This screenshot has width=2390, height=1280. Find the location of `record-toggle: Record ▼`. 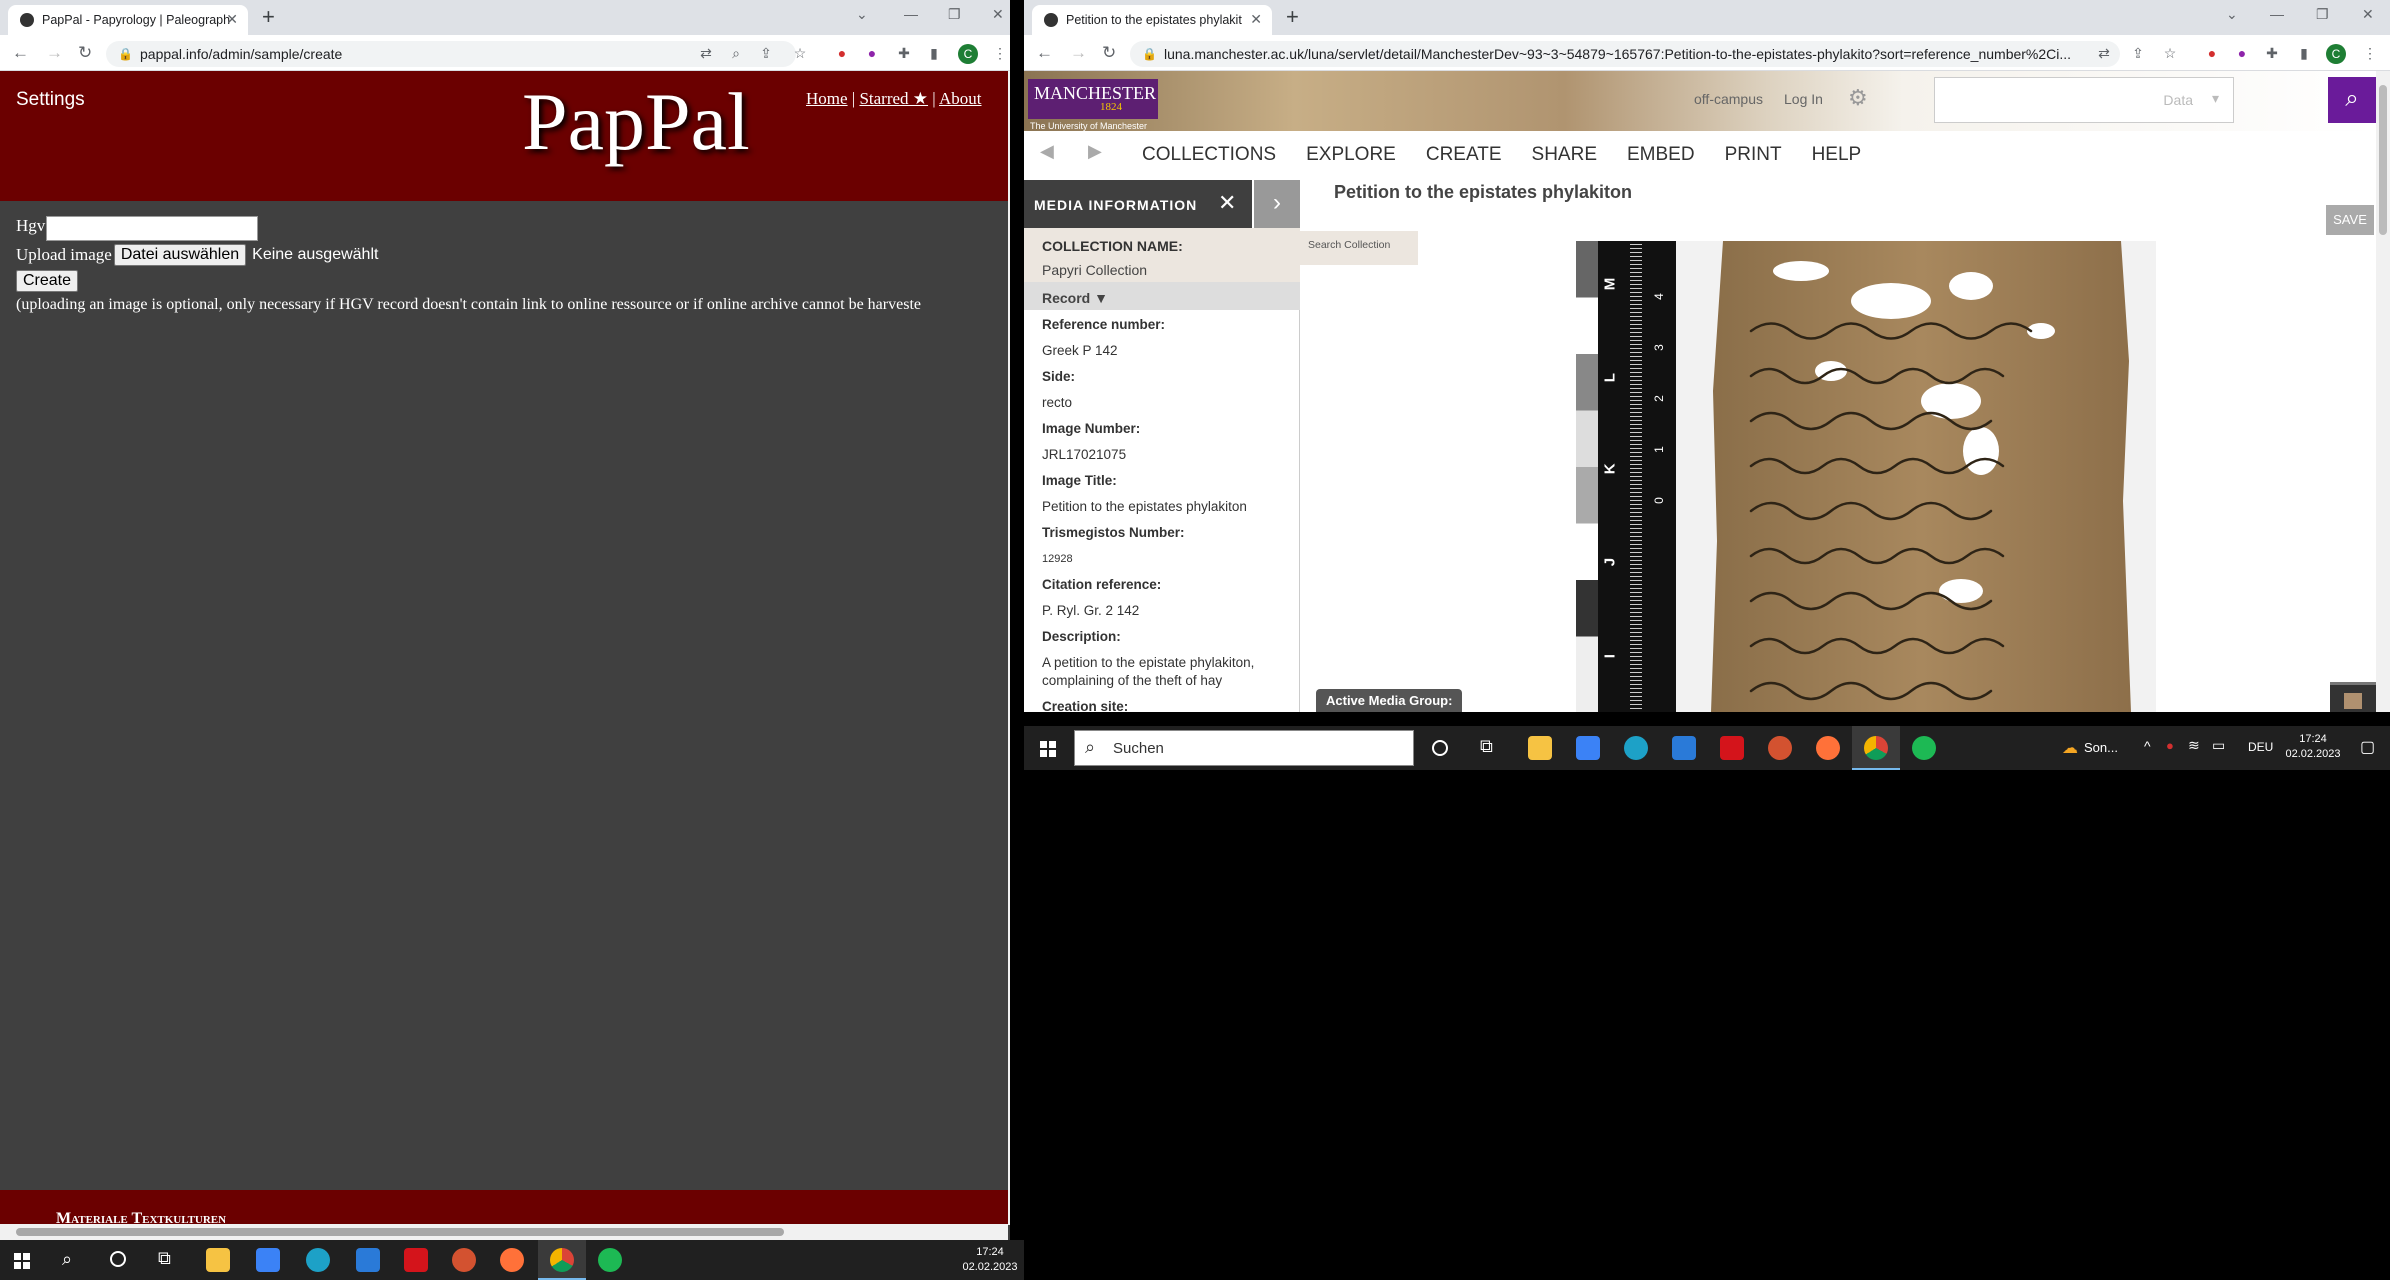

record-toggle: Record ▼ is located at coordinates (1162, 296).